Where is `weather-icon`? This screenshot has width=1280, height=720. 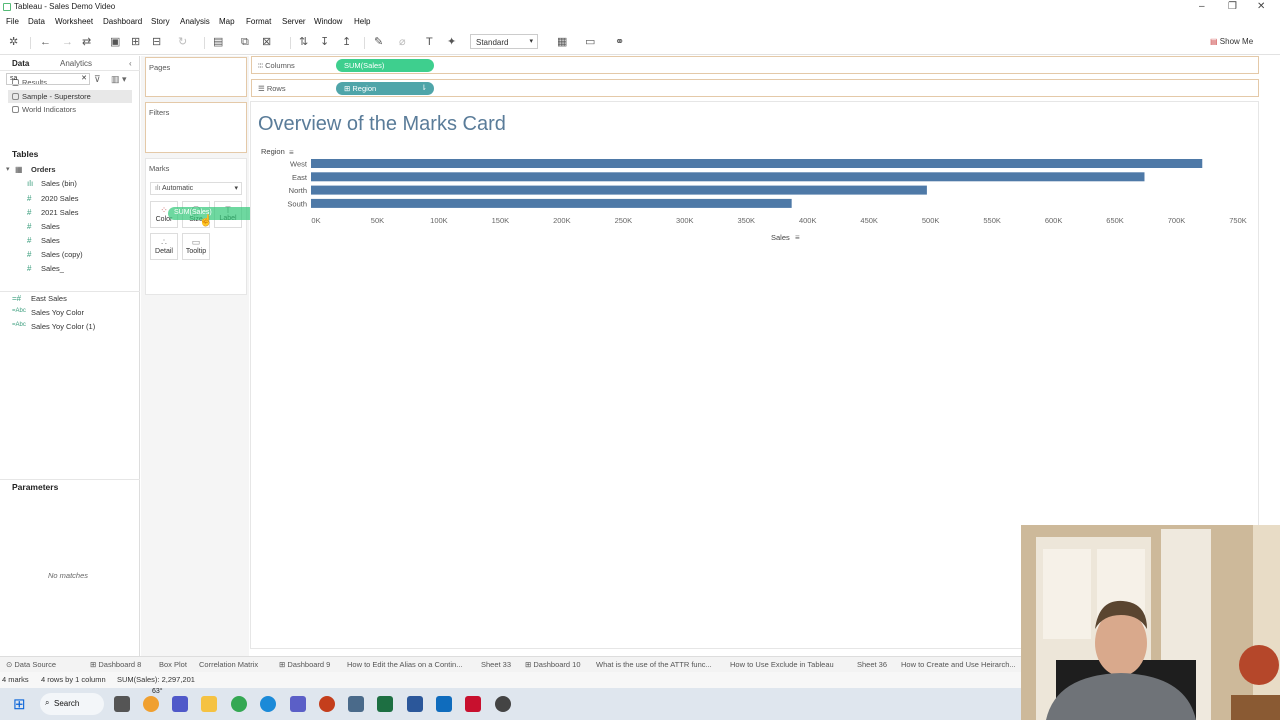
weather-icon is located at coordinates (151, 704).